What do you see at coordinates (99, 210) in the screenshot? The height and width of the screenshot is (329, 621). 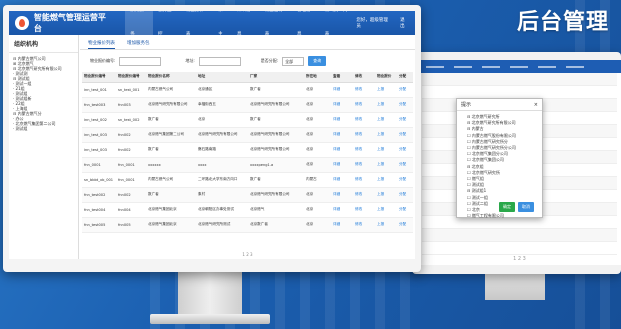 I see `table-cell: fnn_test004` at bounding box center [99, 210].